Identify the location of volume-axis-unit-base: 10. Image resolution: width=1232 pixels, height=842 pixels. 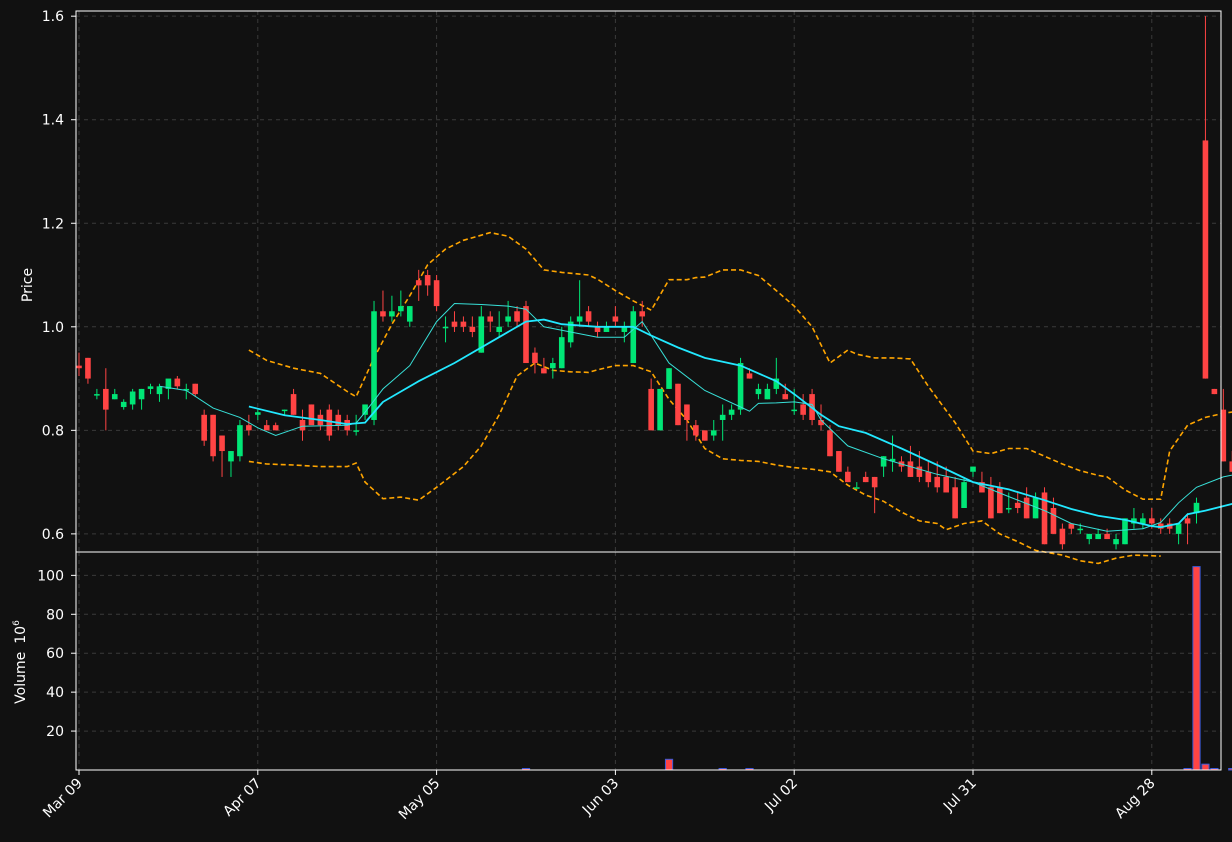
(21, 635).